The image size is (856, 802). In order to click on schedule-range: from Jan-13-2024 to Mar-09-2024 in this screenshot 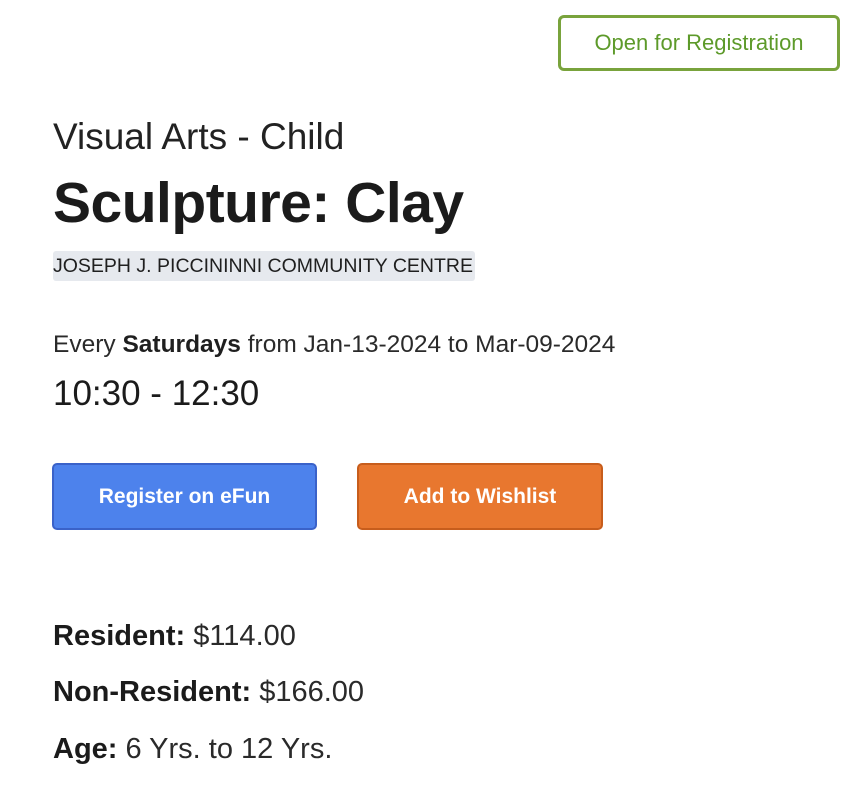, I will do `click(431, 344)`.